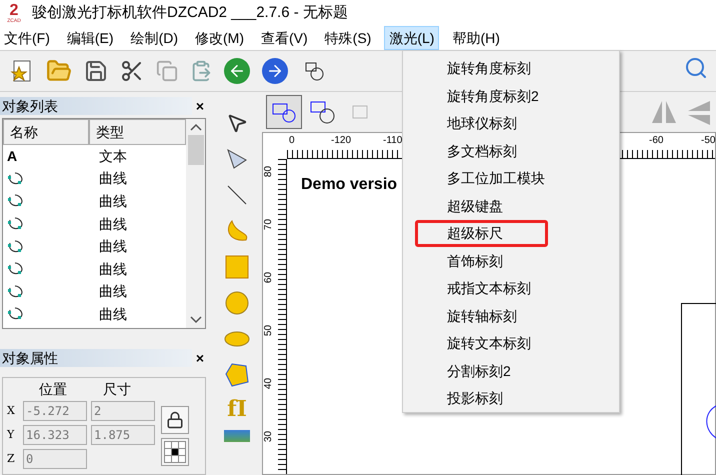 The image size is (716, 475). I want to click on scroll-up-icon, so click(196, 127).